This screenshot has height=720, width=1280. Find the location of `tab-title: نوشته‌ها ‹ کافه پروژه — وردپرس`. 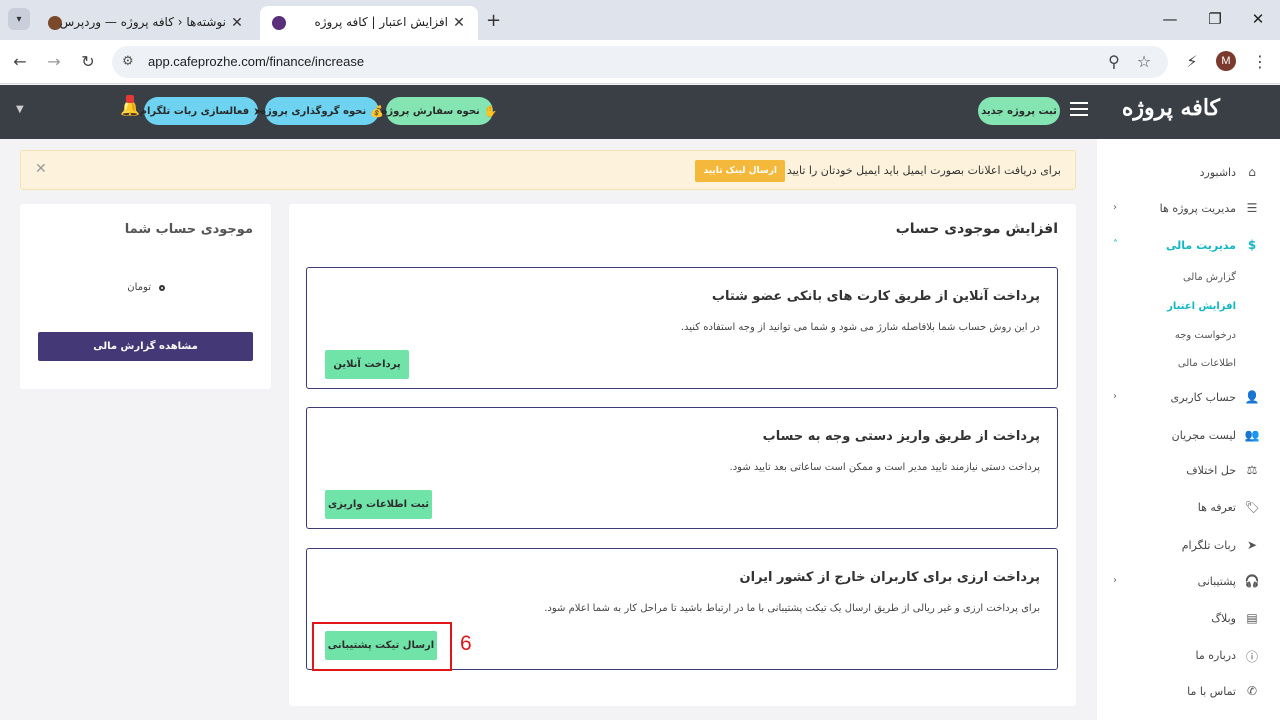

tab-title: نوشته‌ها ‹ کافه پروژه — وردپرس is located at coordinates (142, 22).